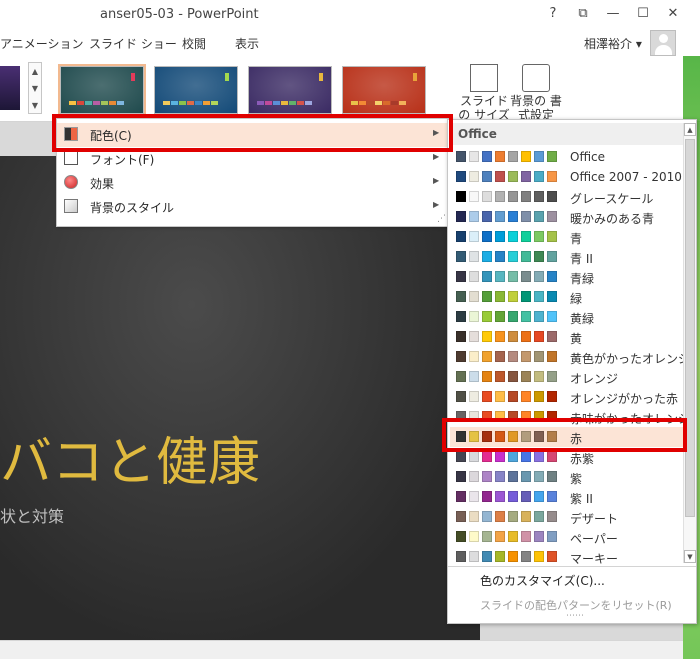  What do you see at coordinates (566, 337) in the screenshot?
I see `color-scheme-item: 黄` at bounding box center [566, 337].